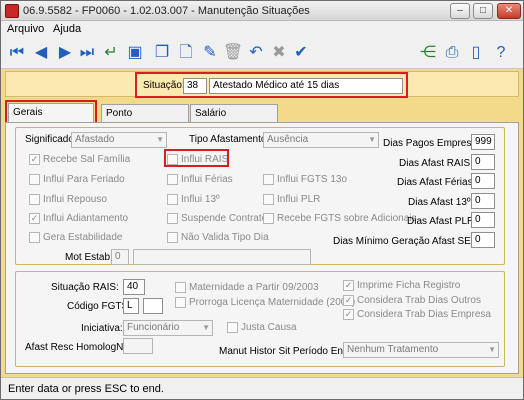 The image size is (524, 400). What do you see at coordinates (483, 220) in the screenshot?
I see `dias-afast-plr-field: 0` at bounding box center [483, 220].